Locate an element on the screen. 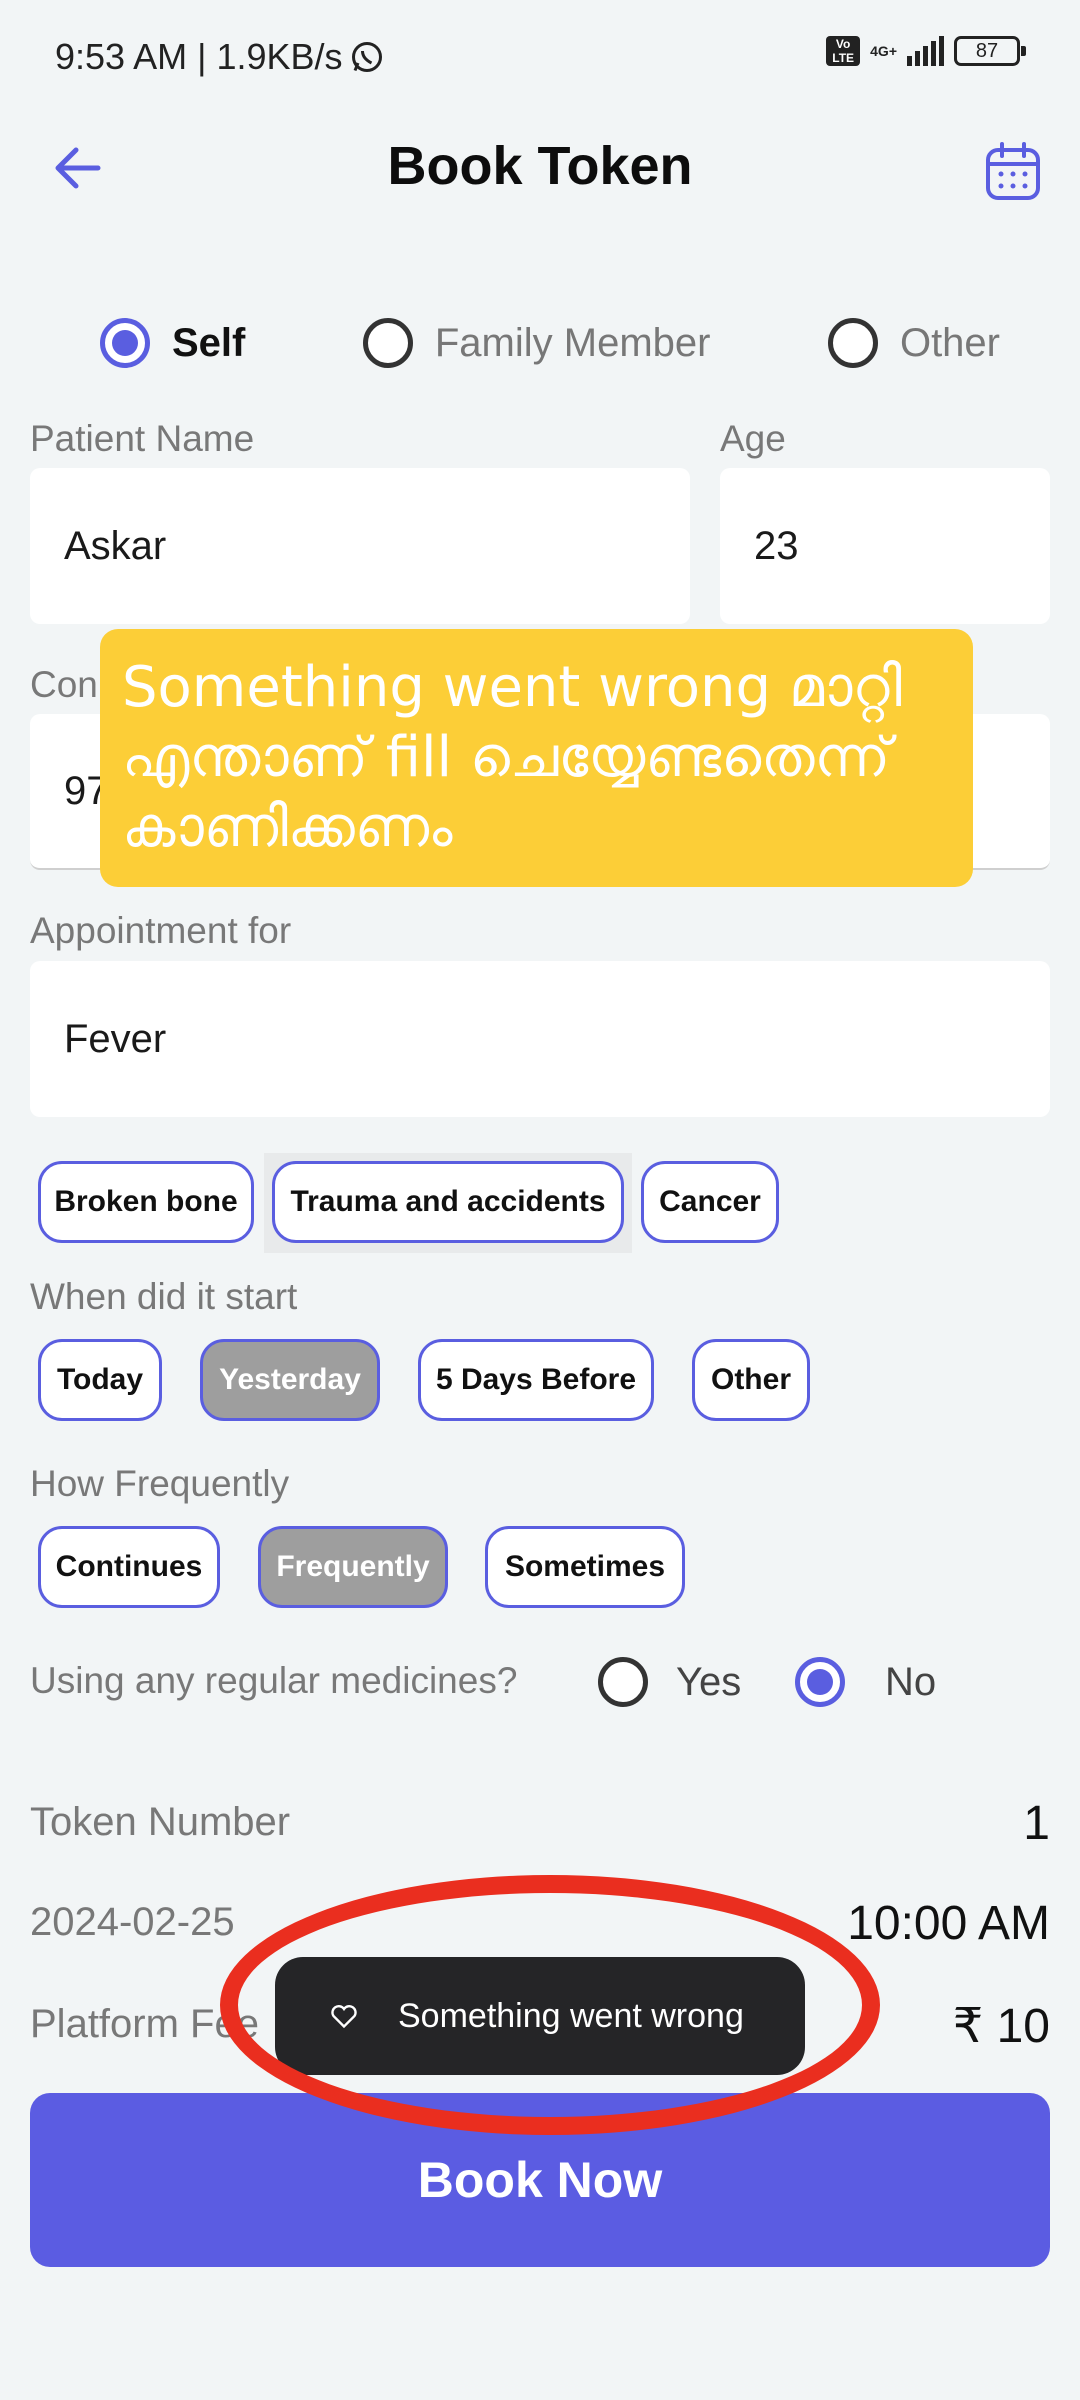 This screenshot has height=2400, width=1080. frequency-label: How Frequently is located at coordinates (160, 1483).